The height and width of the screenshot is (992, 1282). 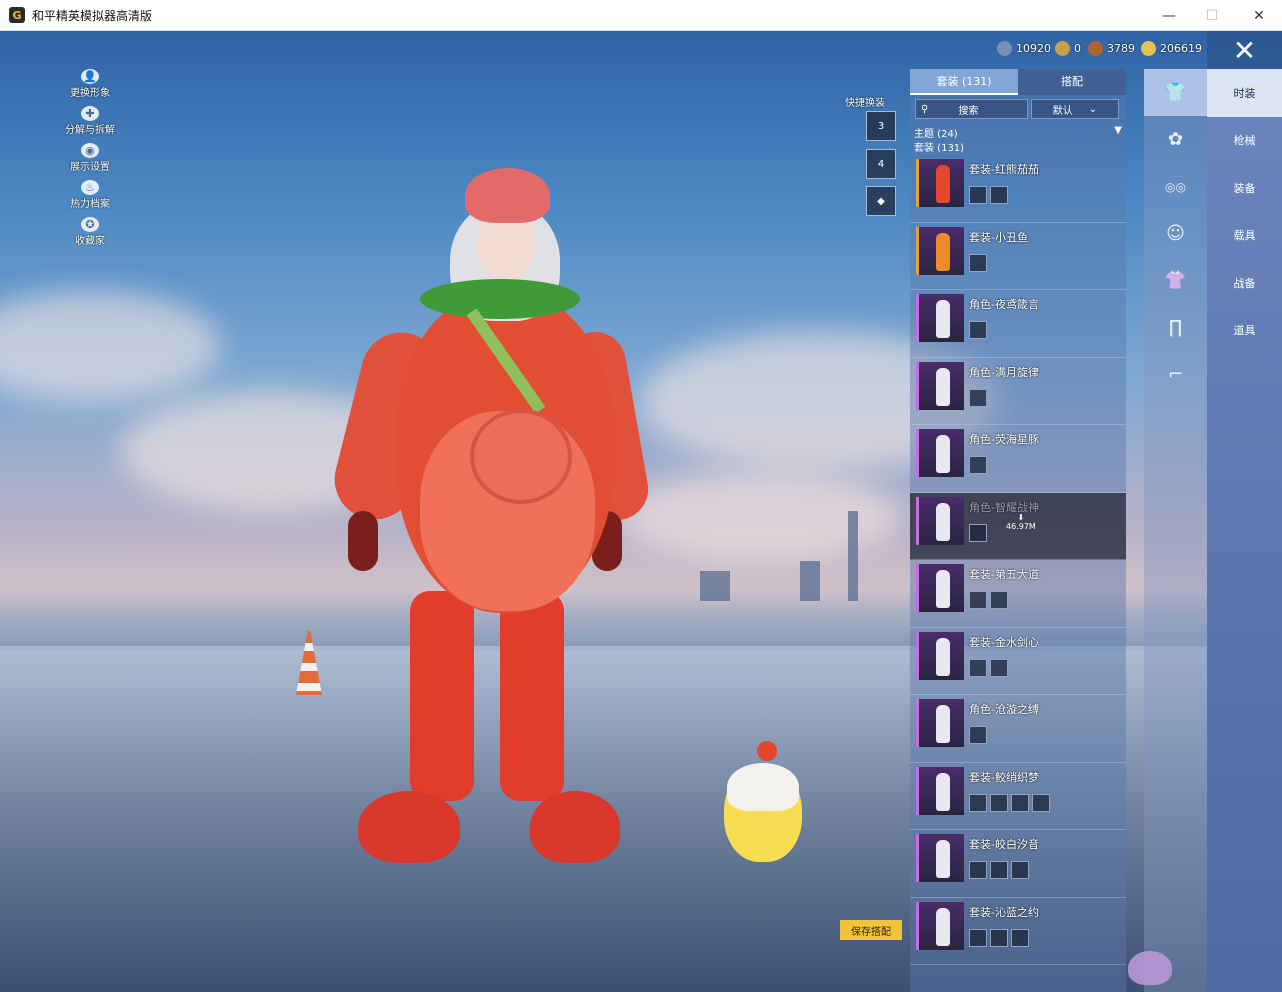 I want to click on city-tower, so click(x=810, y=581).